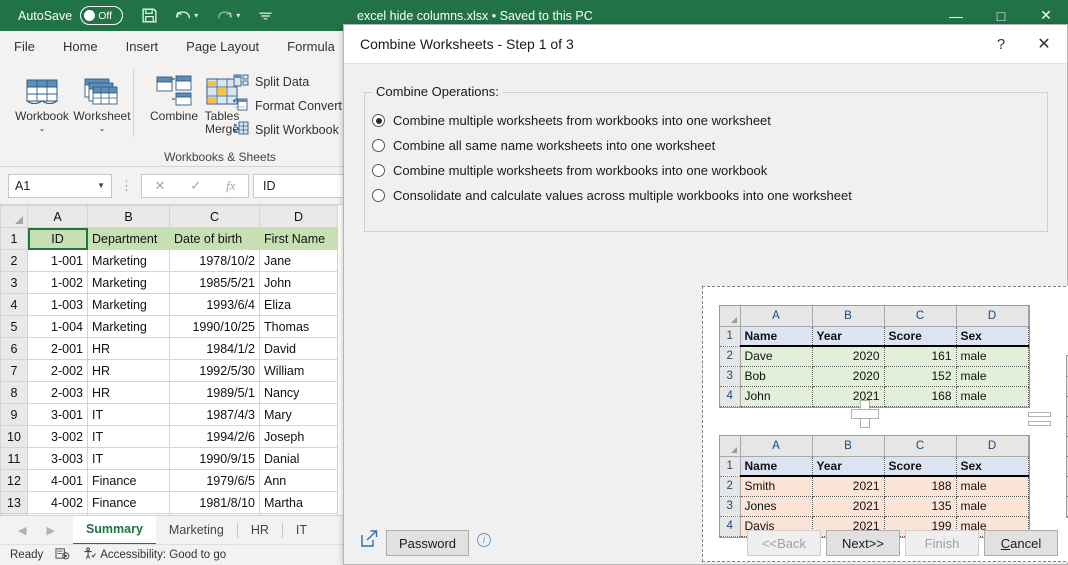 This screenshot has width=1068, height=565. I want to click on tab-file: File, so click(24, 46).